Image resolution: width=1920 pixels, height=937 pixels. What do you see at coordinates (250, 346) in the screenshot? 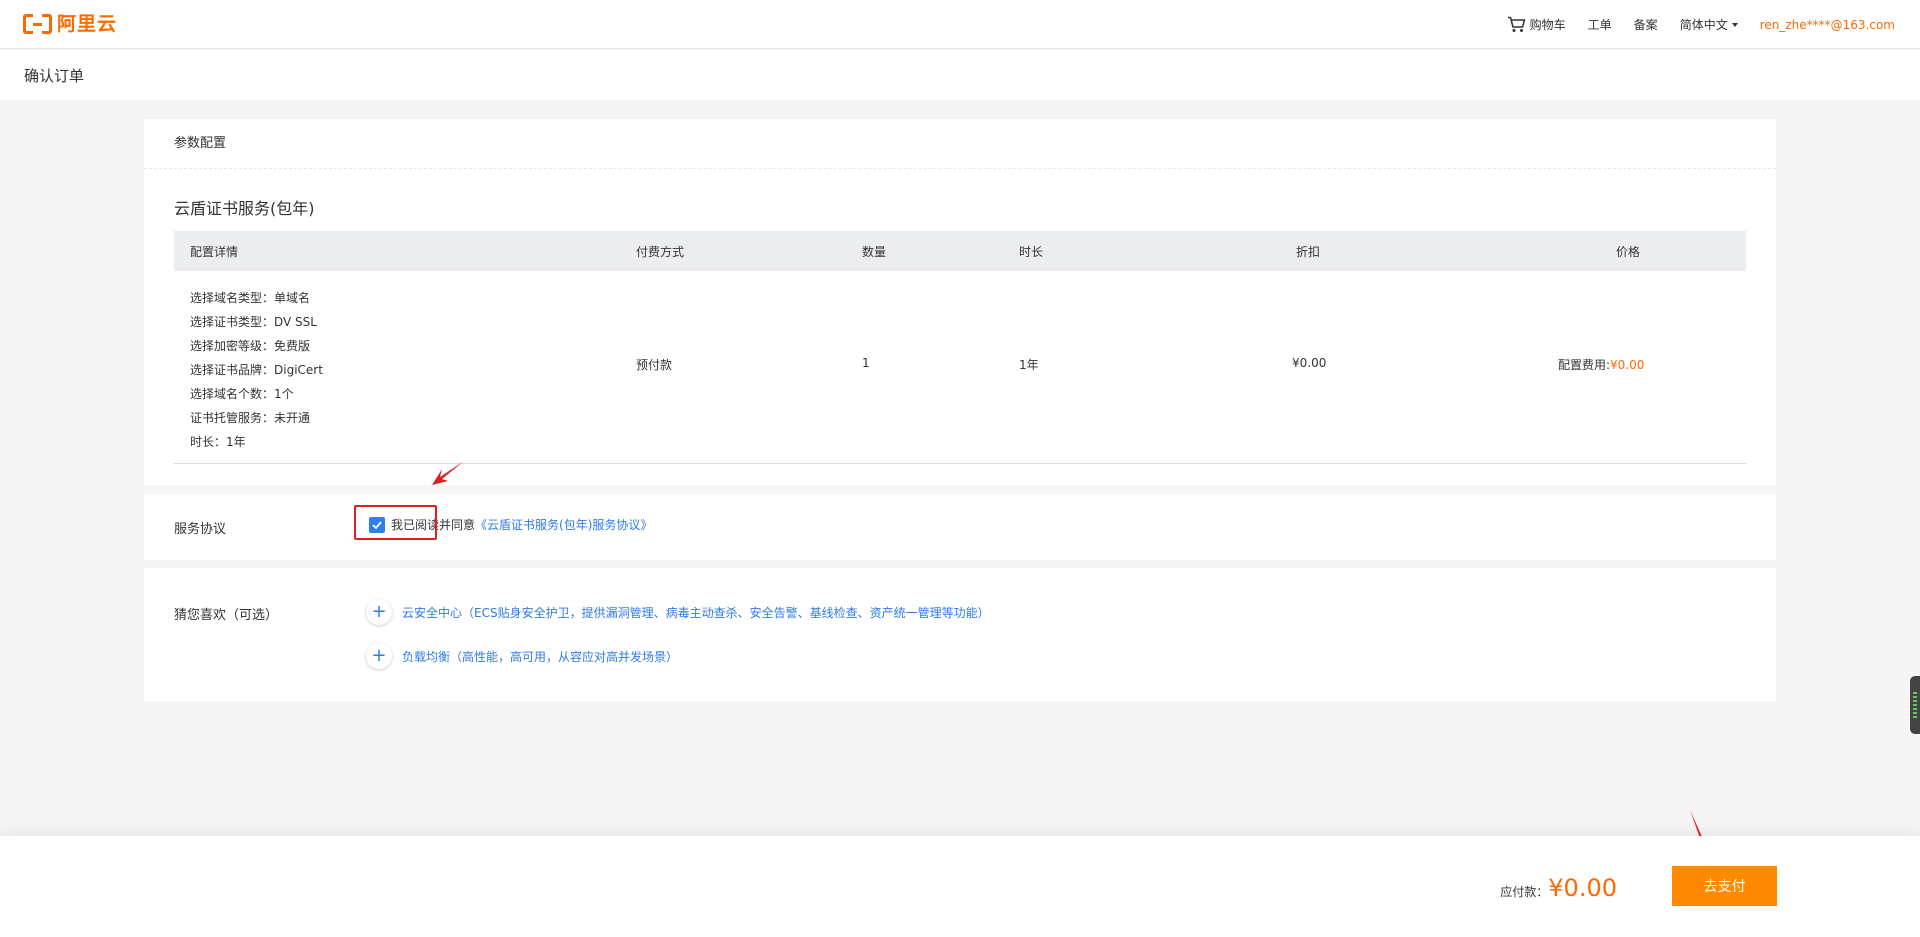
I see `config-line: 选择加密等级：免费版` at bounding box center [250, 346].